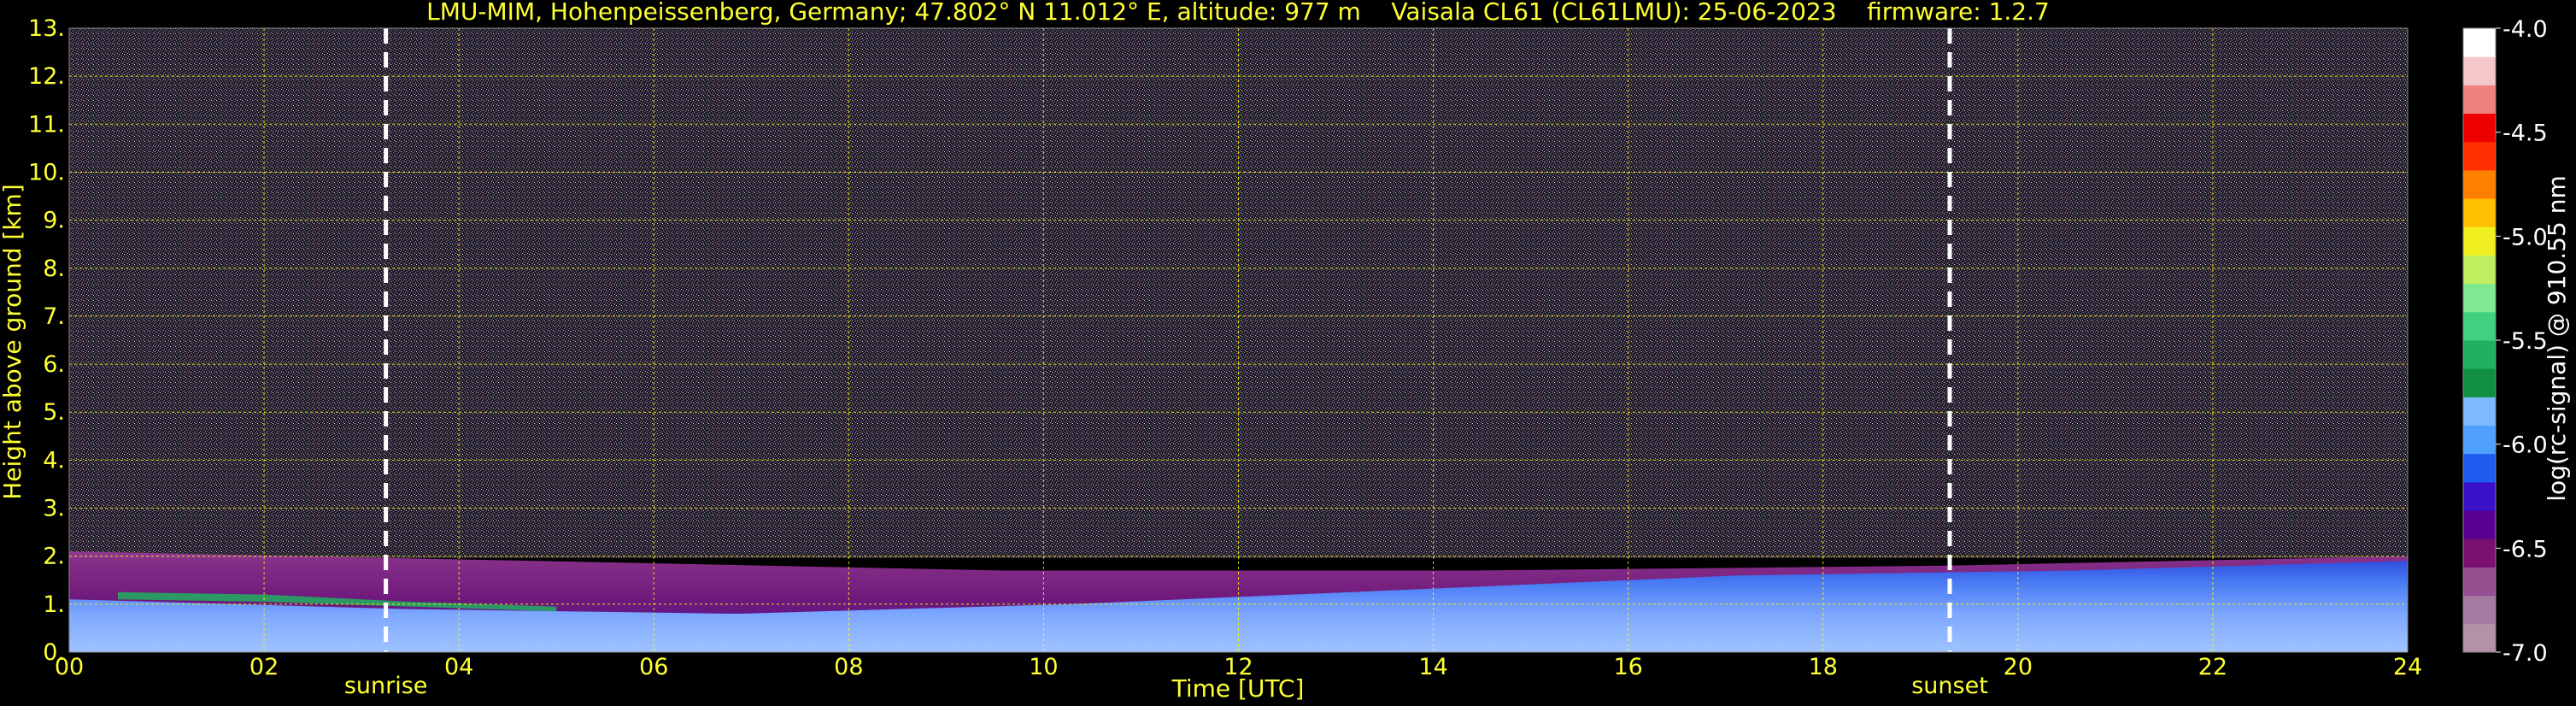 The image size is (2576, 706). I want to click on y-tick-label: 11., so click(46, 124).